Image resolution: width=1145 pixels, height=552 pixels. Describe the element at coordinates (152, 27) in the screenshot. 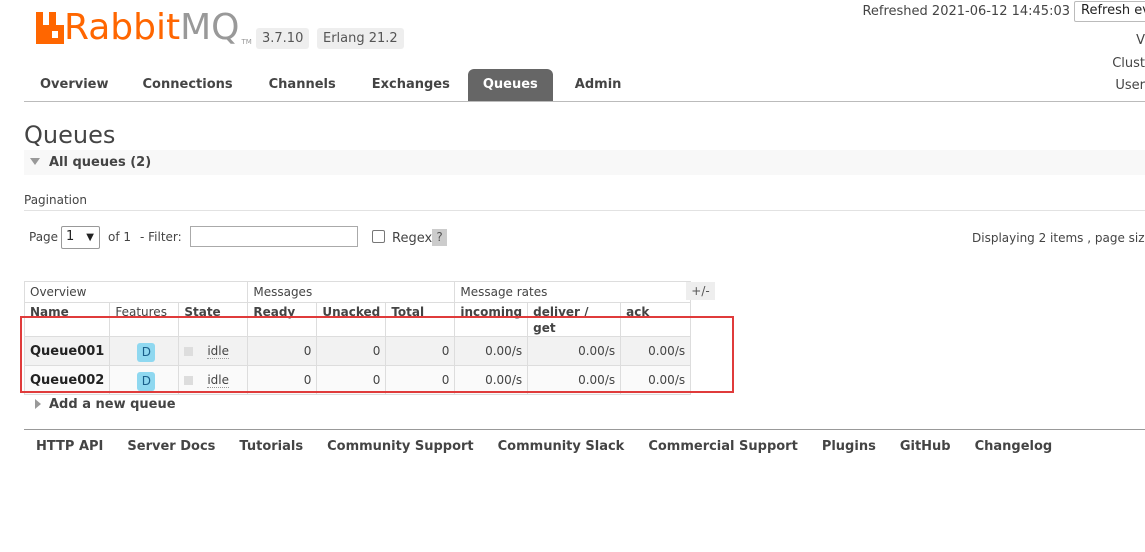

I see `logo-wordmark: RabbitMQ` at that location.